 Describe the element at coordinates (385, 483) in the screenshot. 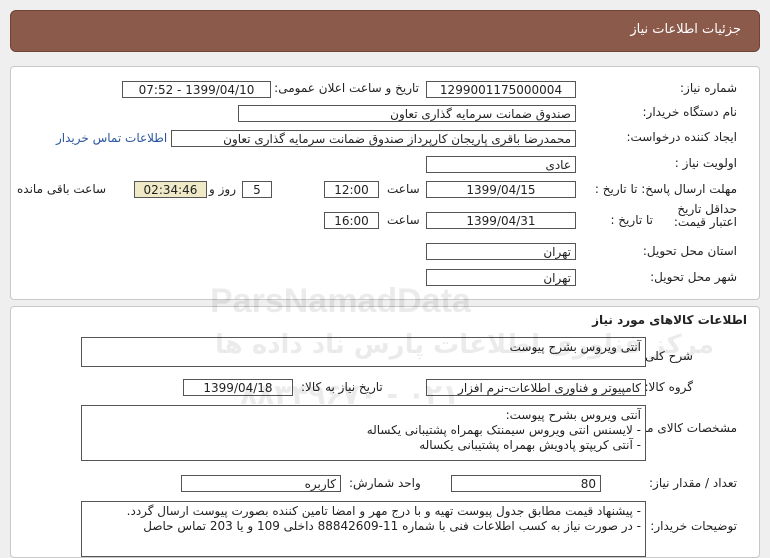

I see `unit-label: واحد شمارش:` at that location.